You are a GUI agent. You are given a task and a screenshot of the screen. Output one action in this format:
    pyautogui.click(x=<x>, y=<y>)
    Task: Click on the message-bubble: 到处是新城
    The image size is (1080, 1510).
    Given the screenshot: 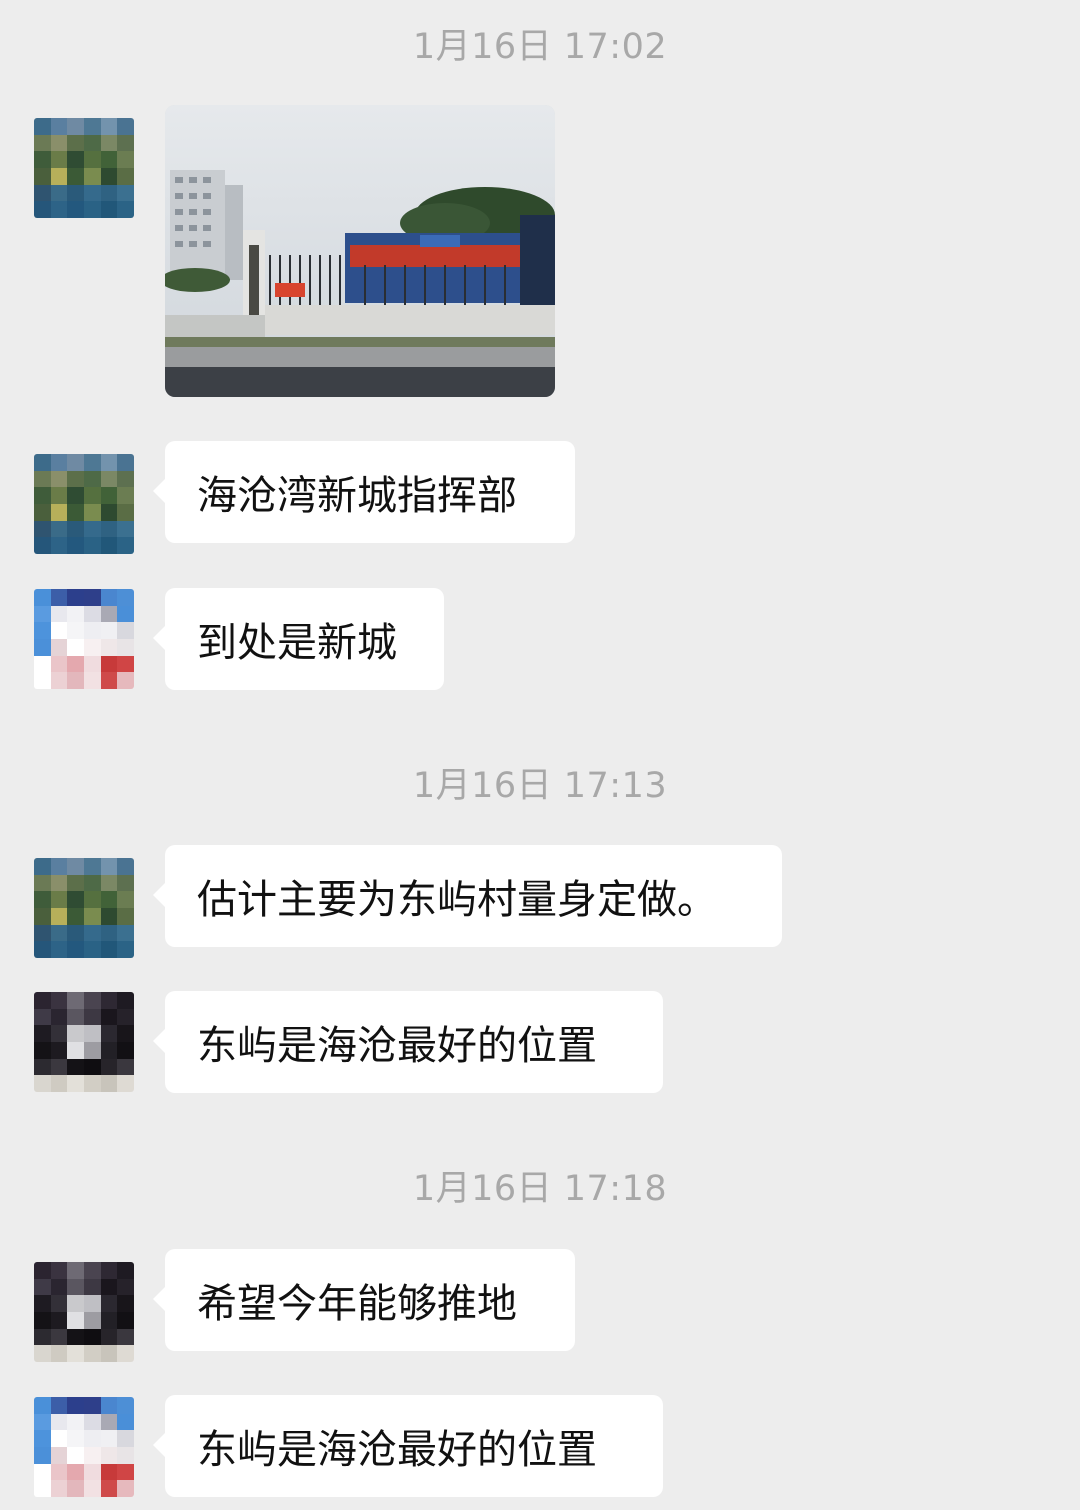 What is the action you would take?
    pyautogui.click(x=298, y=639)
    